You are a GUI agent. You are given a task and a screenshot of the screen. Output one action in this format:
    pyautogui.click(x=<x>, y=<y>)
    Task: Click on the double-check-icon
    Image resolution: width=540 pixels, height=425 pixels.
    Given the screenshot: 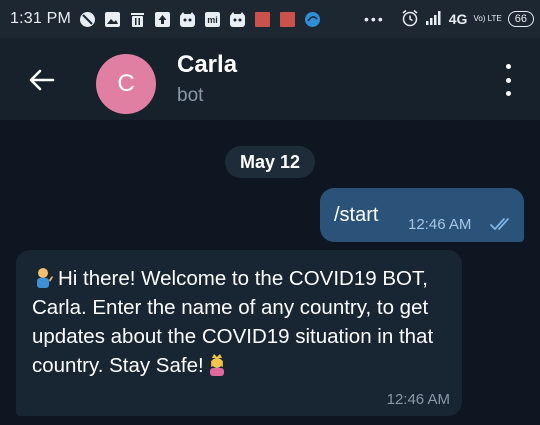 What is the action you would take?
    pyautogui.click(x=502, y=224)
    